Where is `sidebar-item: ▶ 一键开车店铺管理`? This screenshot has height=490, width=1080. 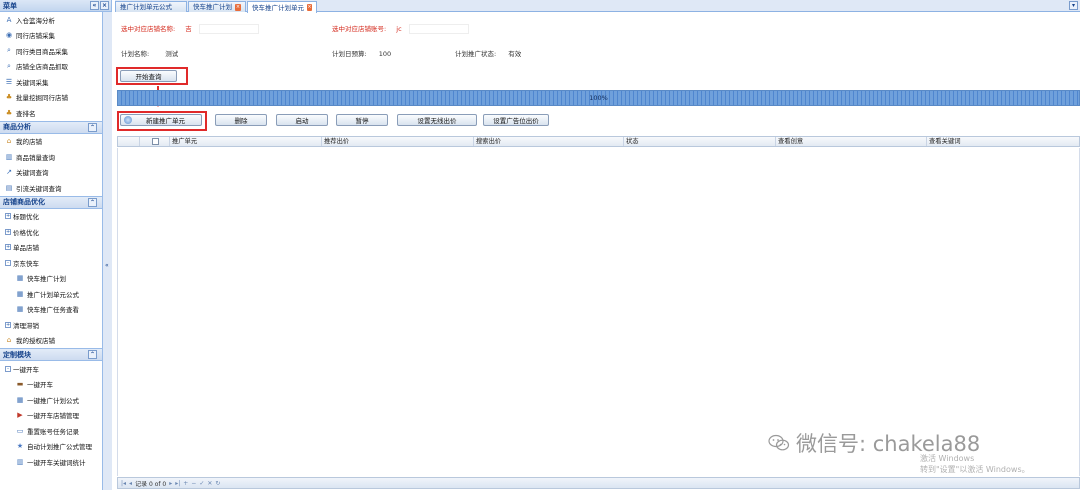
sidebar-item: ▶ 一键开车店铺管理 is located at coordinates (55, 416).